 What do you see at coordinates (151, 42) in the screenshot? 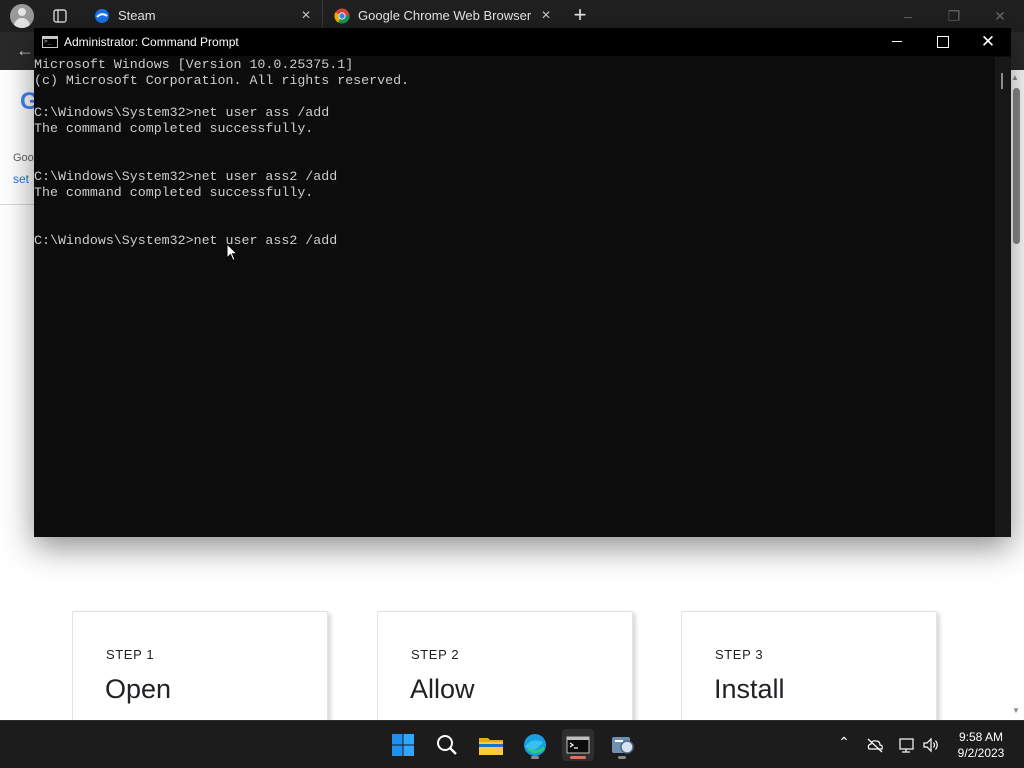
I see `cmd-window-title: Administrator: Command Prompt` at bounding box center [151, 42].